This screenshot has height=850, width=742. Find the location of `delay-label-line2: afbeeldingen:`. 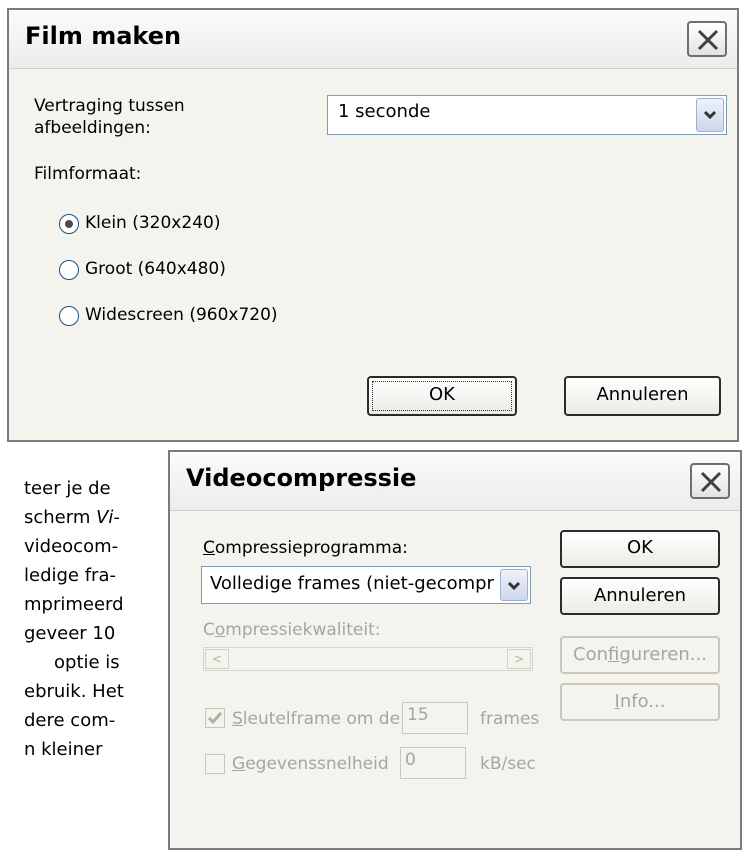

delay-label-line2: afbeeldingen: is located at coordinates (92, 128).